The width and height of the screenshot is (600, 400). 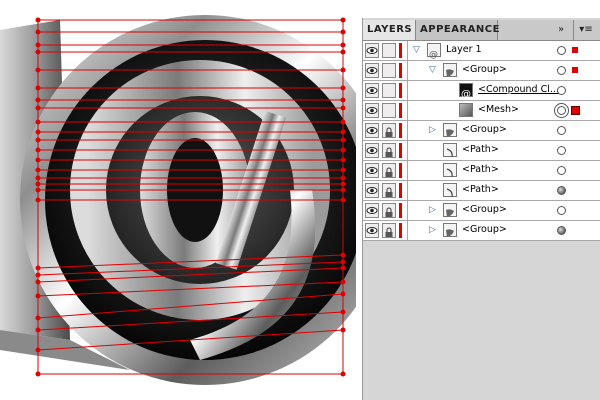 What do you see at coordinates (561, 30) in the screenshot?
I see `collapse-panel-button: »` at bounding box center [561, 30].